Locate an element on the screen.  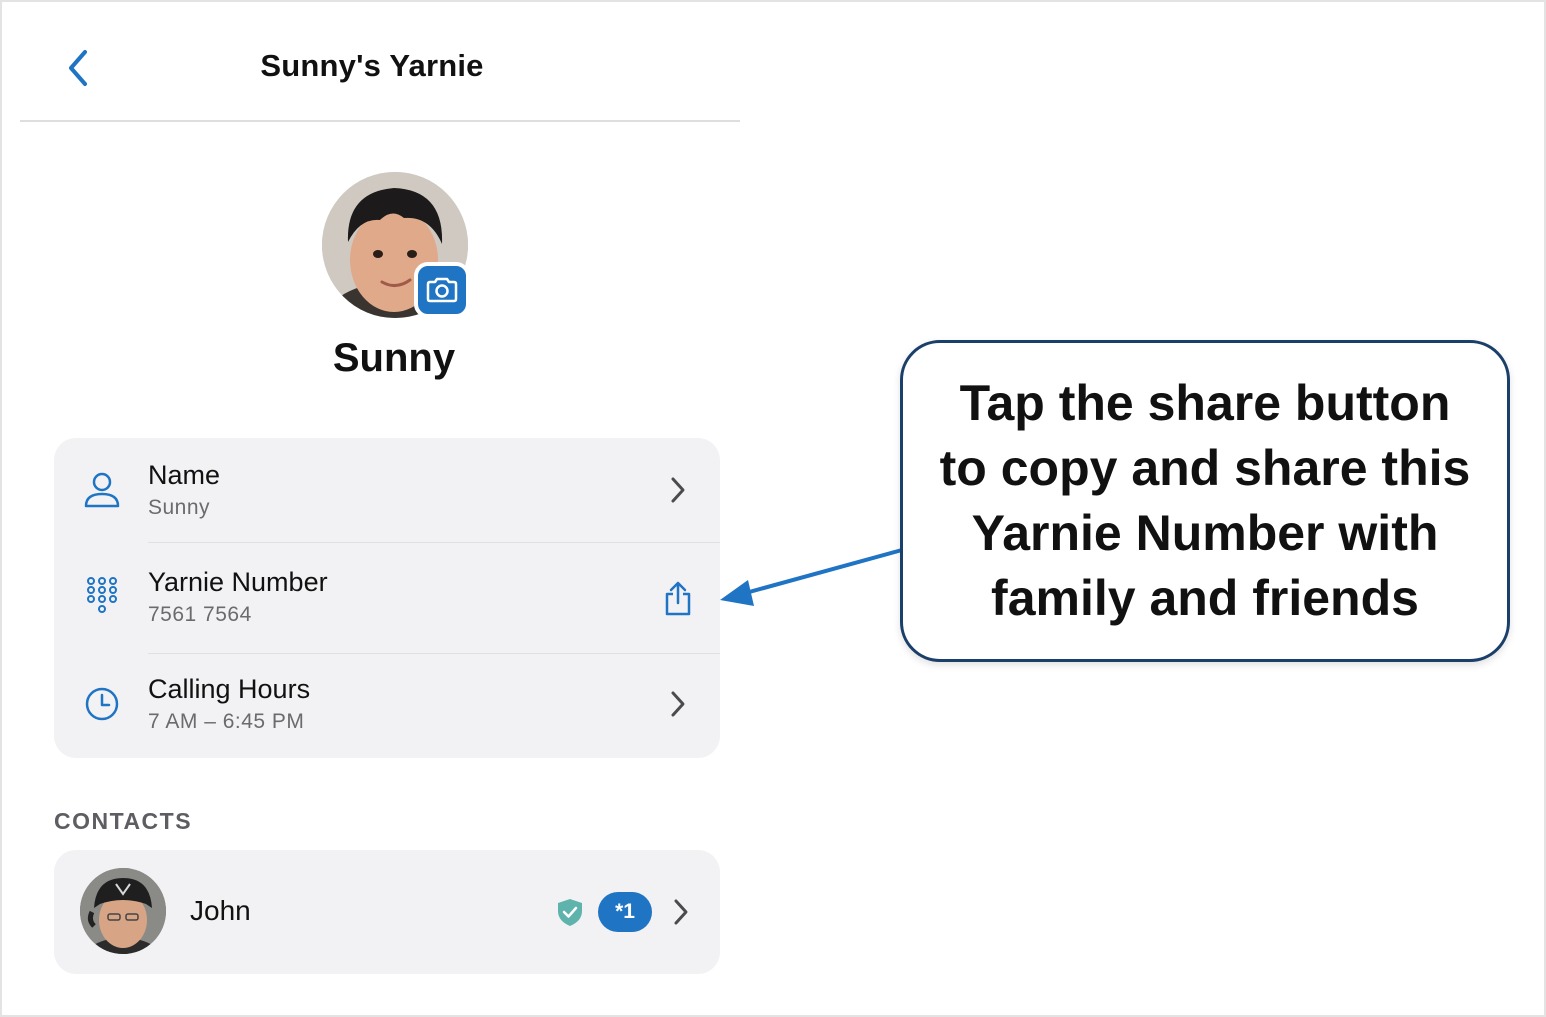
name-row: Name Sunny is located at coordinates (387, 490).